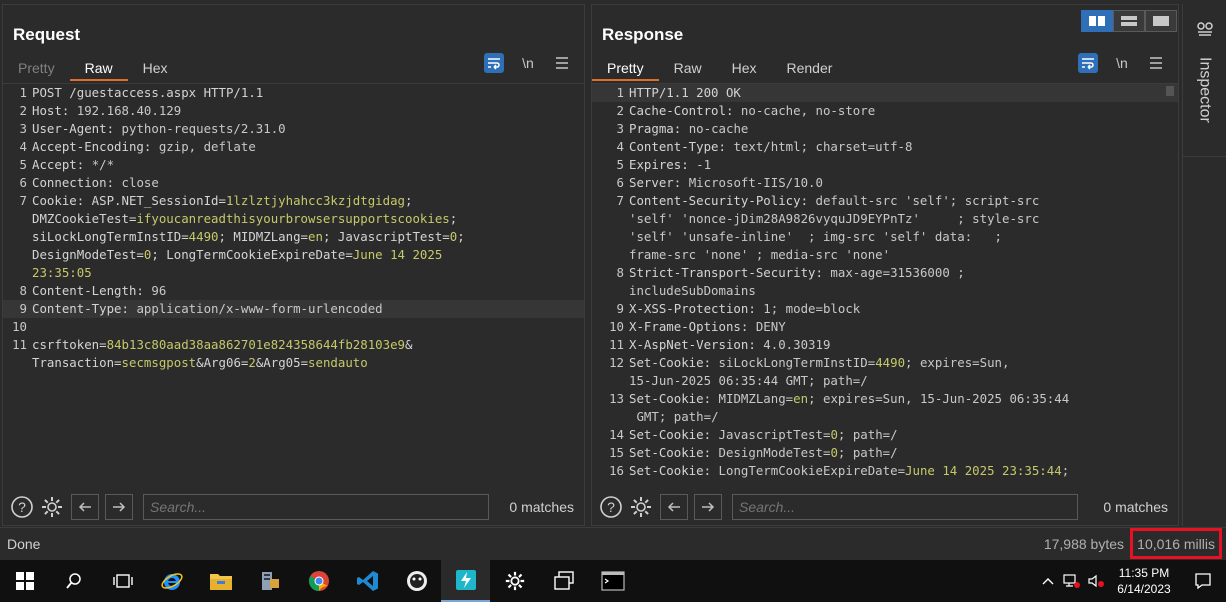  Describe the element at coordinates (696, 344) in the screenshot. I see `token: X-AspNet-Version:` at that location.